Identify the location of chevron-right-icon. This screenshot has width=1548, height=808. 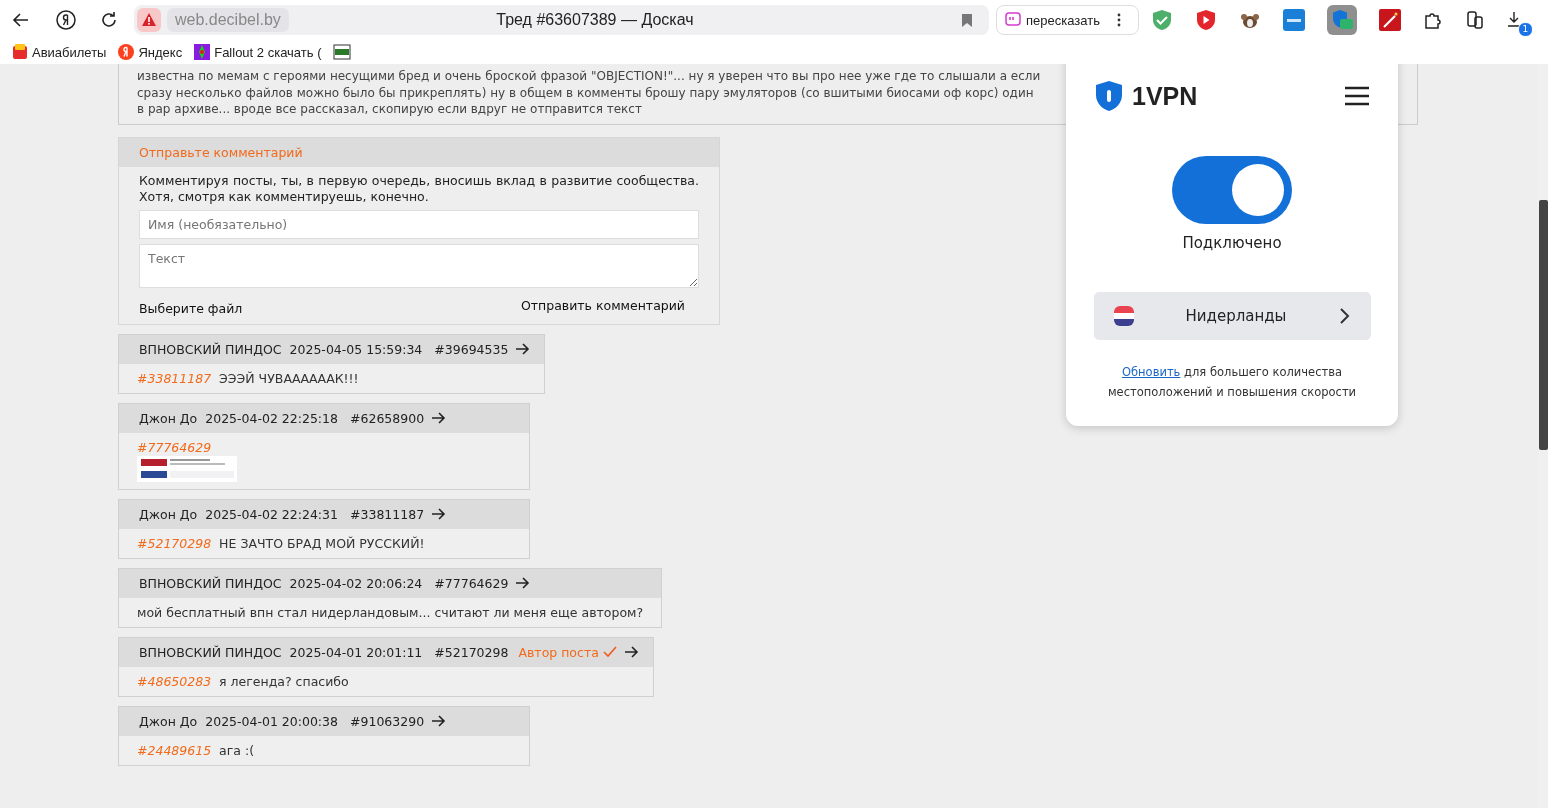
(1344, 316).